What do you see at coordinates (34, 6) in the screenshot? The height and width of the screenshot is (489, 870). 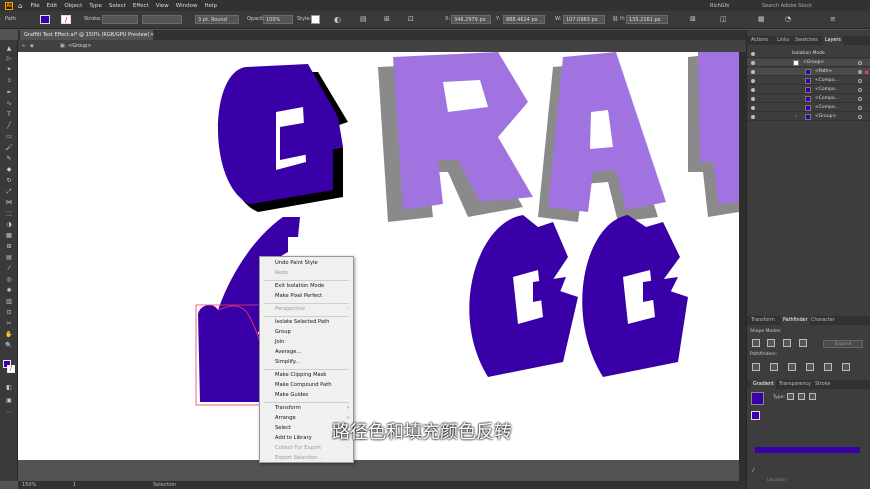 I see `menu-file: File` at bounding box center [34, 6].